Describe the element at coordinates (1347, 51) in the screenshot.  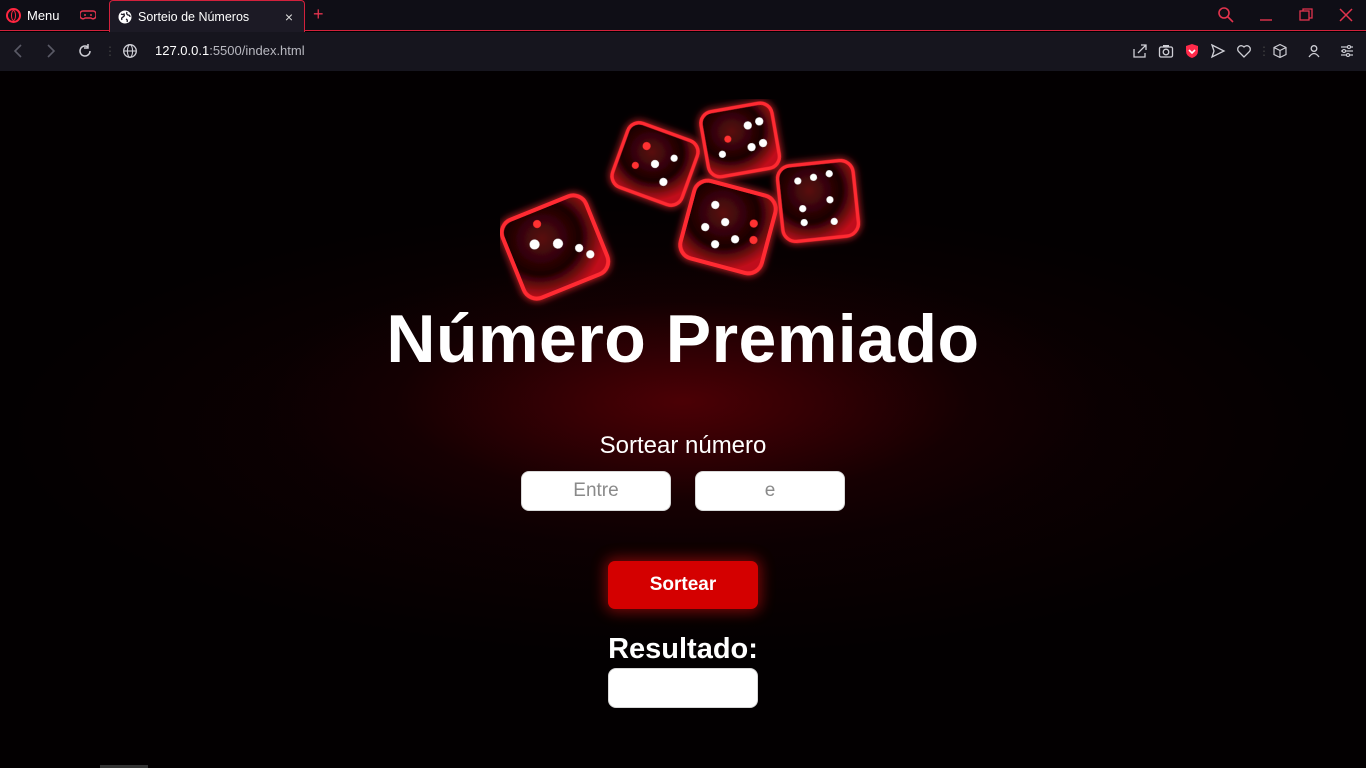
I see `easy-setup-icon` at that location.